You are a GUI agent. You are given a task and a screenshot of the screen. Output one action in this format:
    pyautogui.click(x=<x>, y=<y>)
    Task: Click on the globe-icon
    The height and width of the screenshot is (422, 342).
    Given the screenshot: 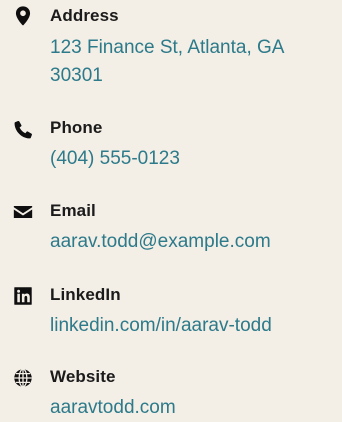 What is the action you would take?
    pyautogui.click(x=23, y=378)
    